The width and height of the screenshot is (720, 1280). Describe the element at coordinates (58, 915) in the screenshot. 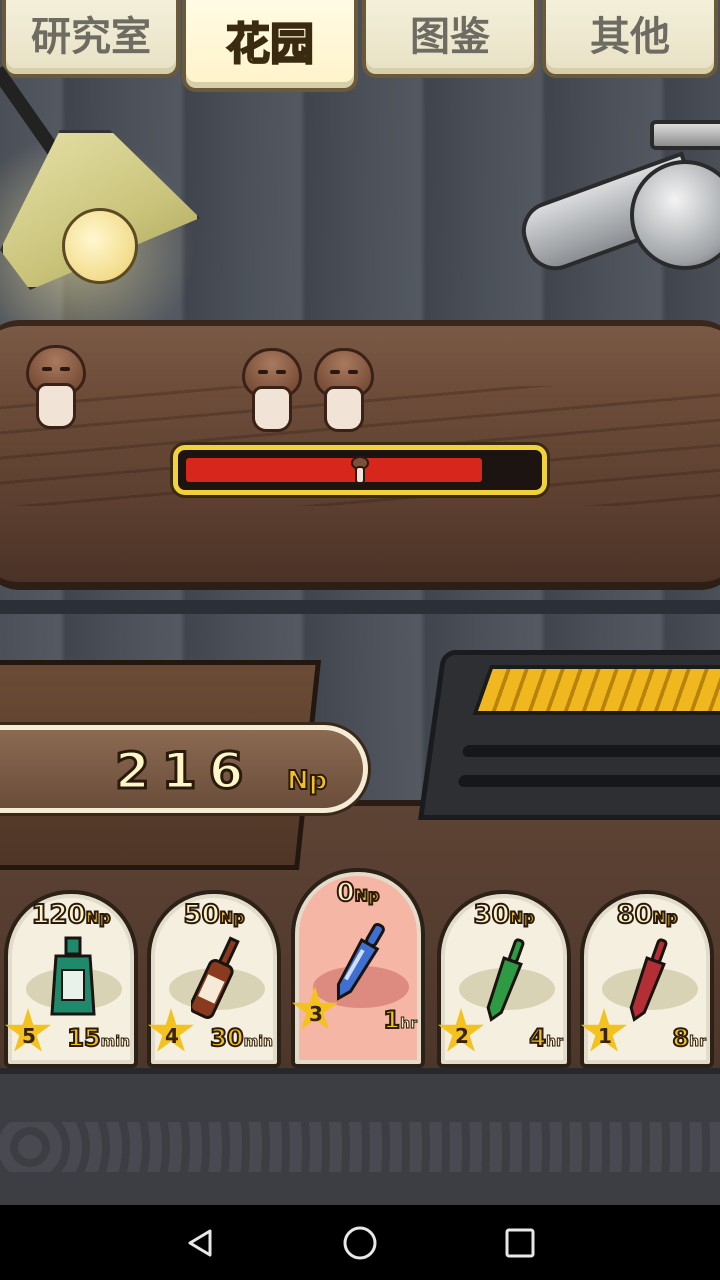

I see `shop-item-price: 120` at that location.